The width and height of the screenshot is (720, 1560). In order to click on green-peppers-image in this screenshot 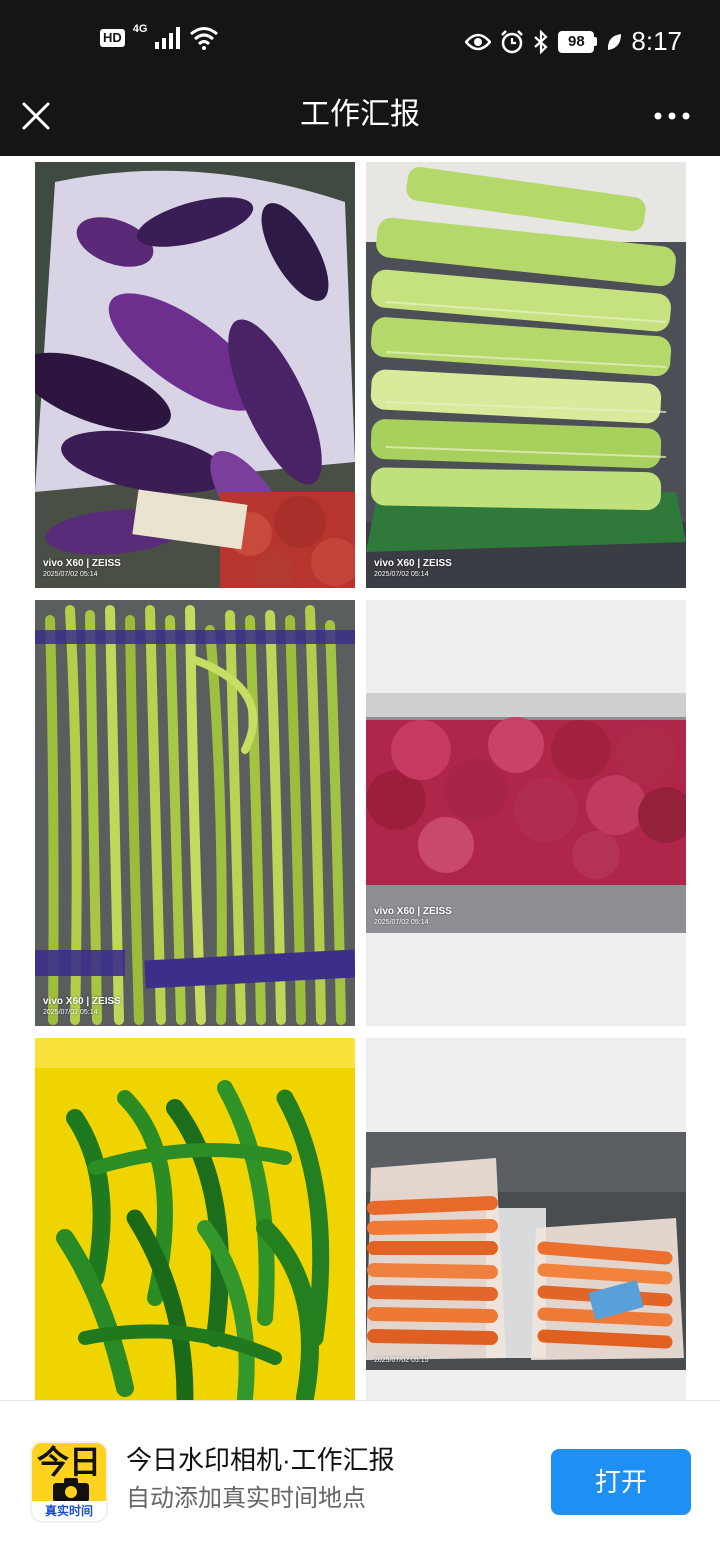, I will do `click(195, 1219)`.